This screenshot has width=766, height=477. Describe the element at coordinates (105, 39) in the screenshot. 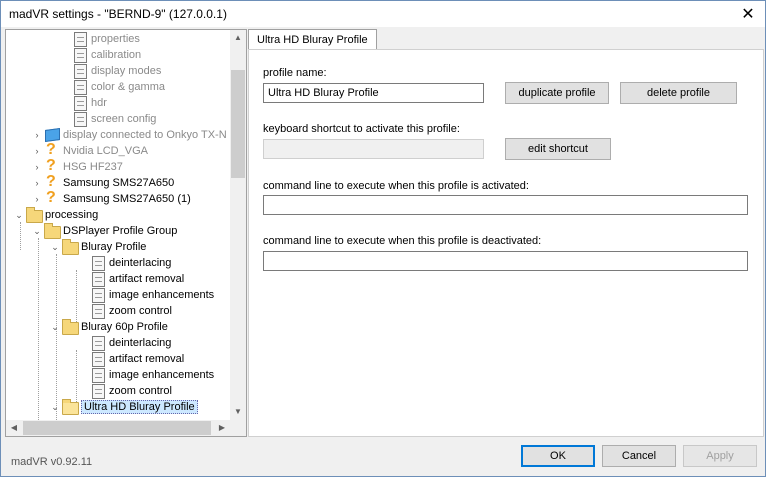

I see `tree-item: properties` at that location.